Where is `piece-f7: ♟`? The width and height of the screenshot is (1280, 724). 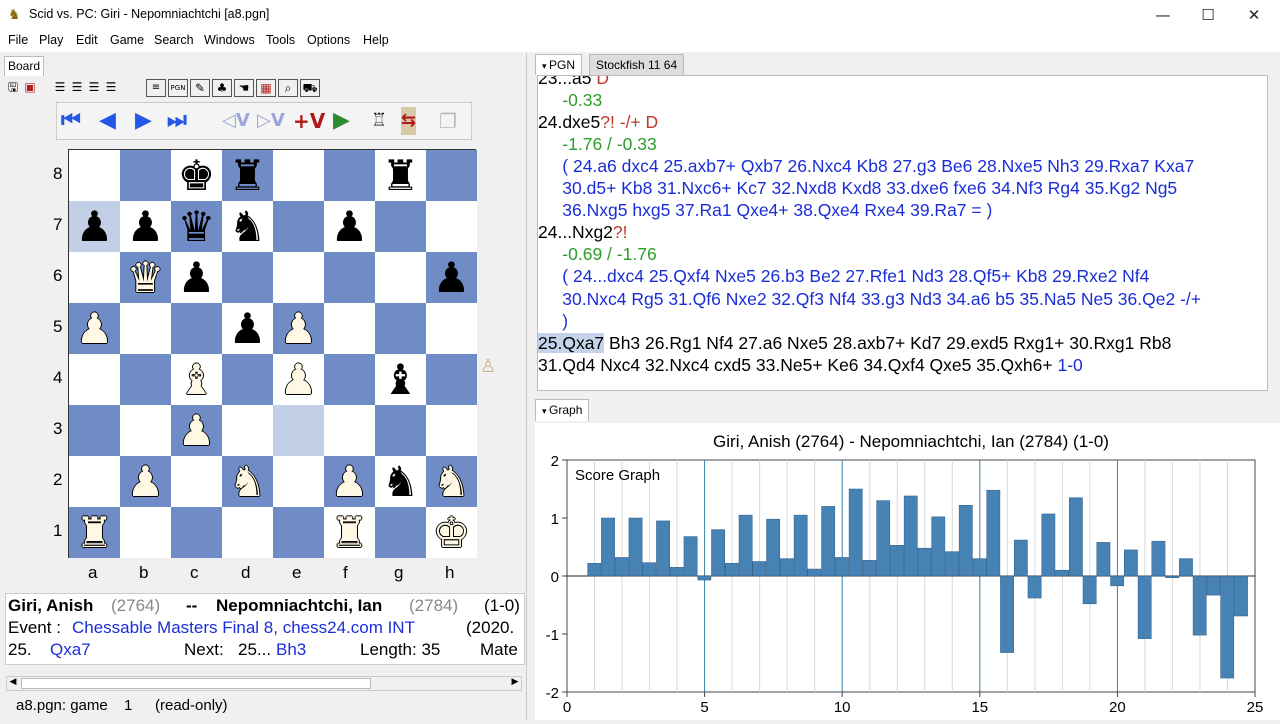 piece-f7: ♟ is located at coordinates (349, 226).